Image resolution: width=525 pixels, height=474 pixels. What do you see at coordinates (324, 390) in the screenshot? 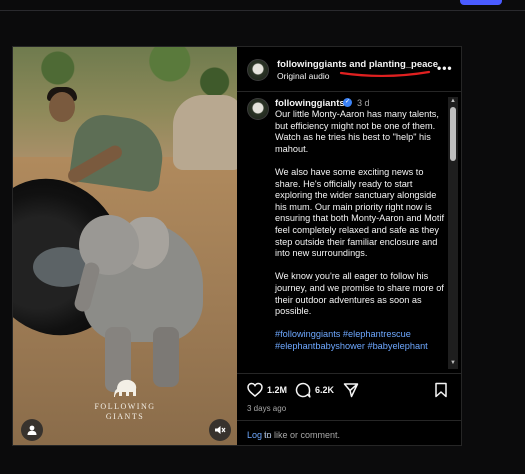
I see `comments-count: 6.2K` at bounding box center [324, 390].